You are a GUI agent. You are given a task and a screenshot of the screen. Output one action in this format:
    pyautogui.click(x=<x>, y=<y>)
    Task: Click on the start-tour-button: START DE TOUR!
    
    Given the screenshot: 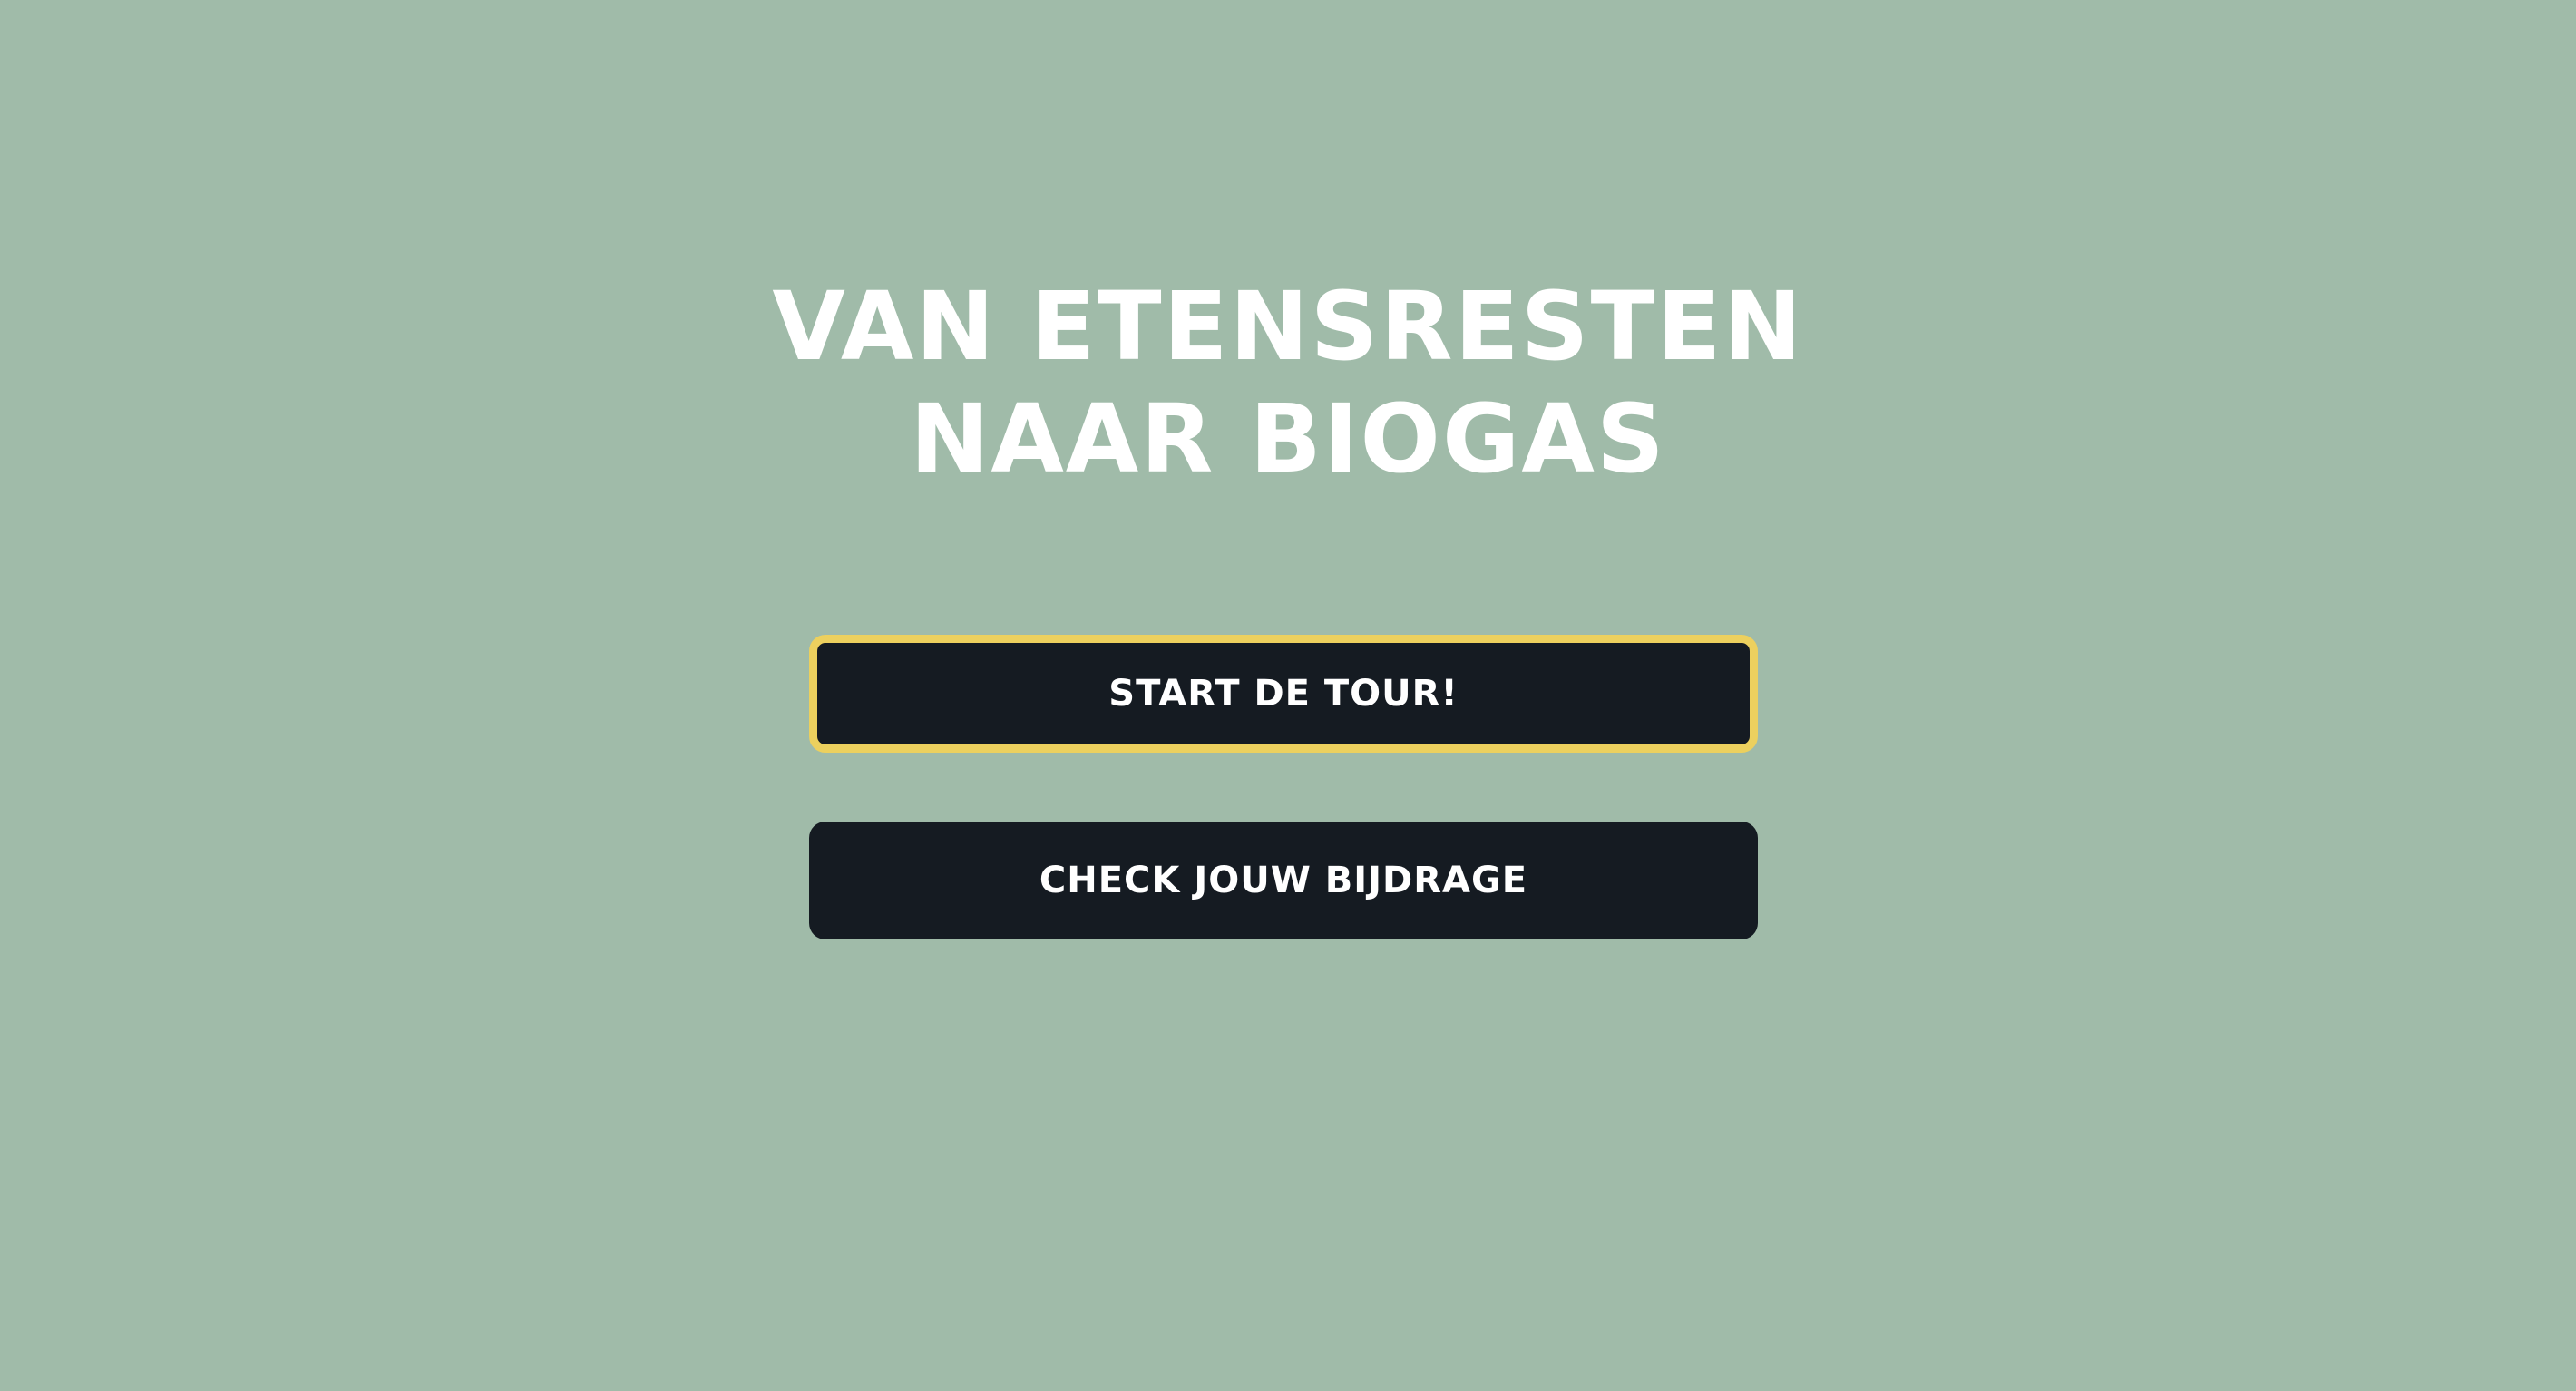 What is the action you would take?
    pyautogui.click(x=1283, y=694)
    